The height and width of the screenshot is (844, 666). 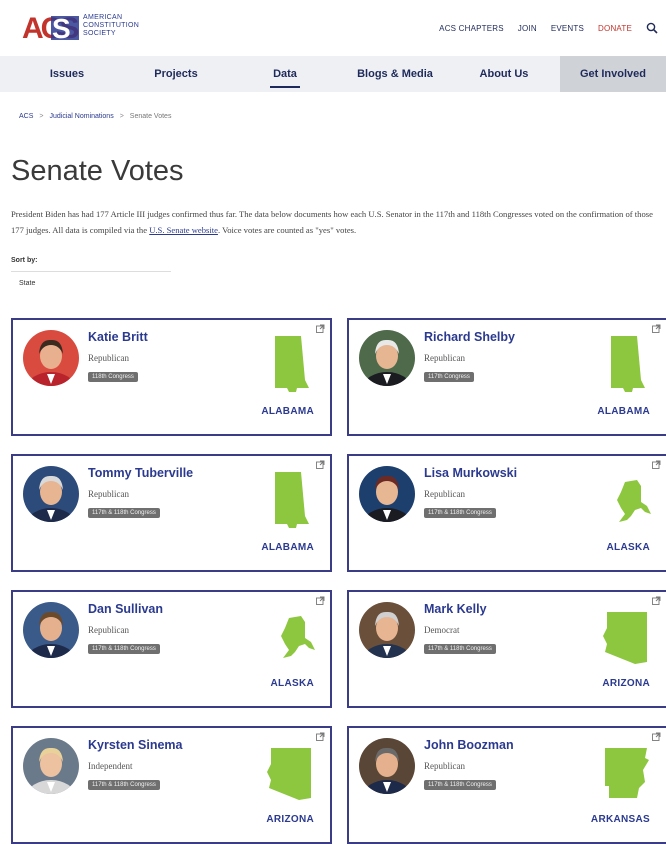 I want to click on join-link: JOIN, so click(x=527, y=28).